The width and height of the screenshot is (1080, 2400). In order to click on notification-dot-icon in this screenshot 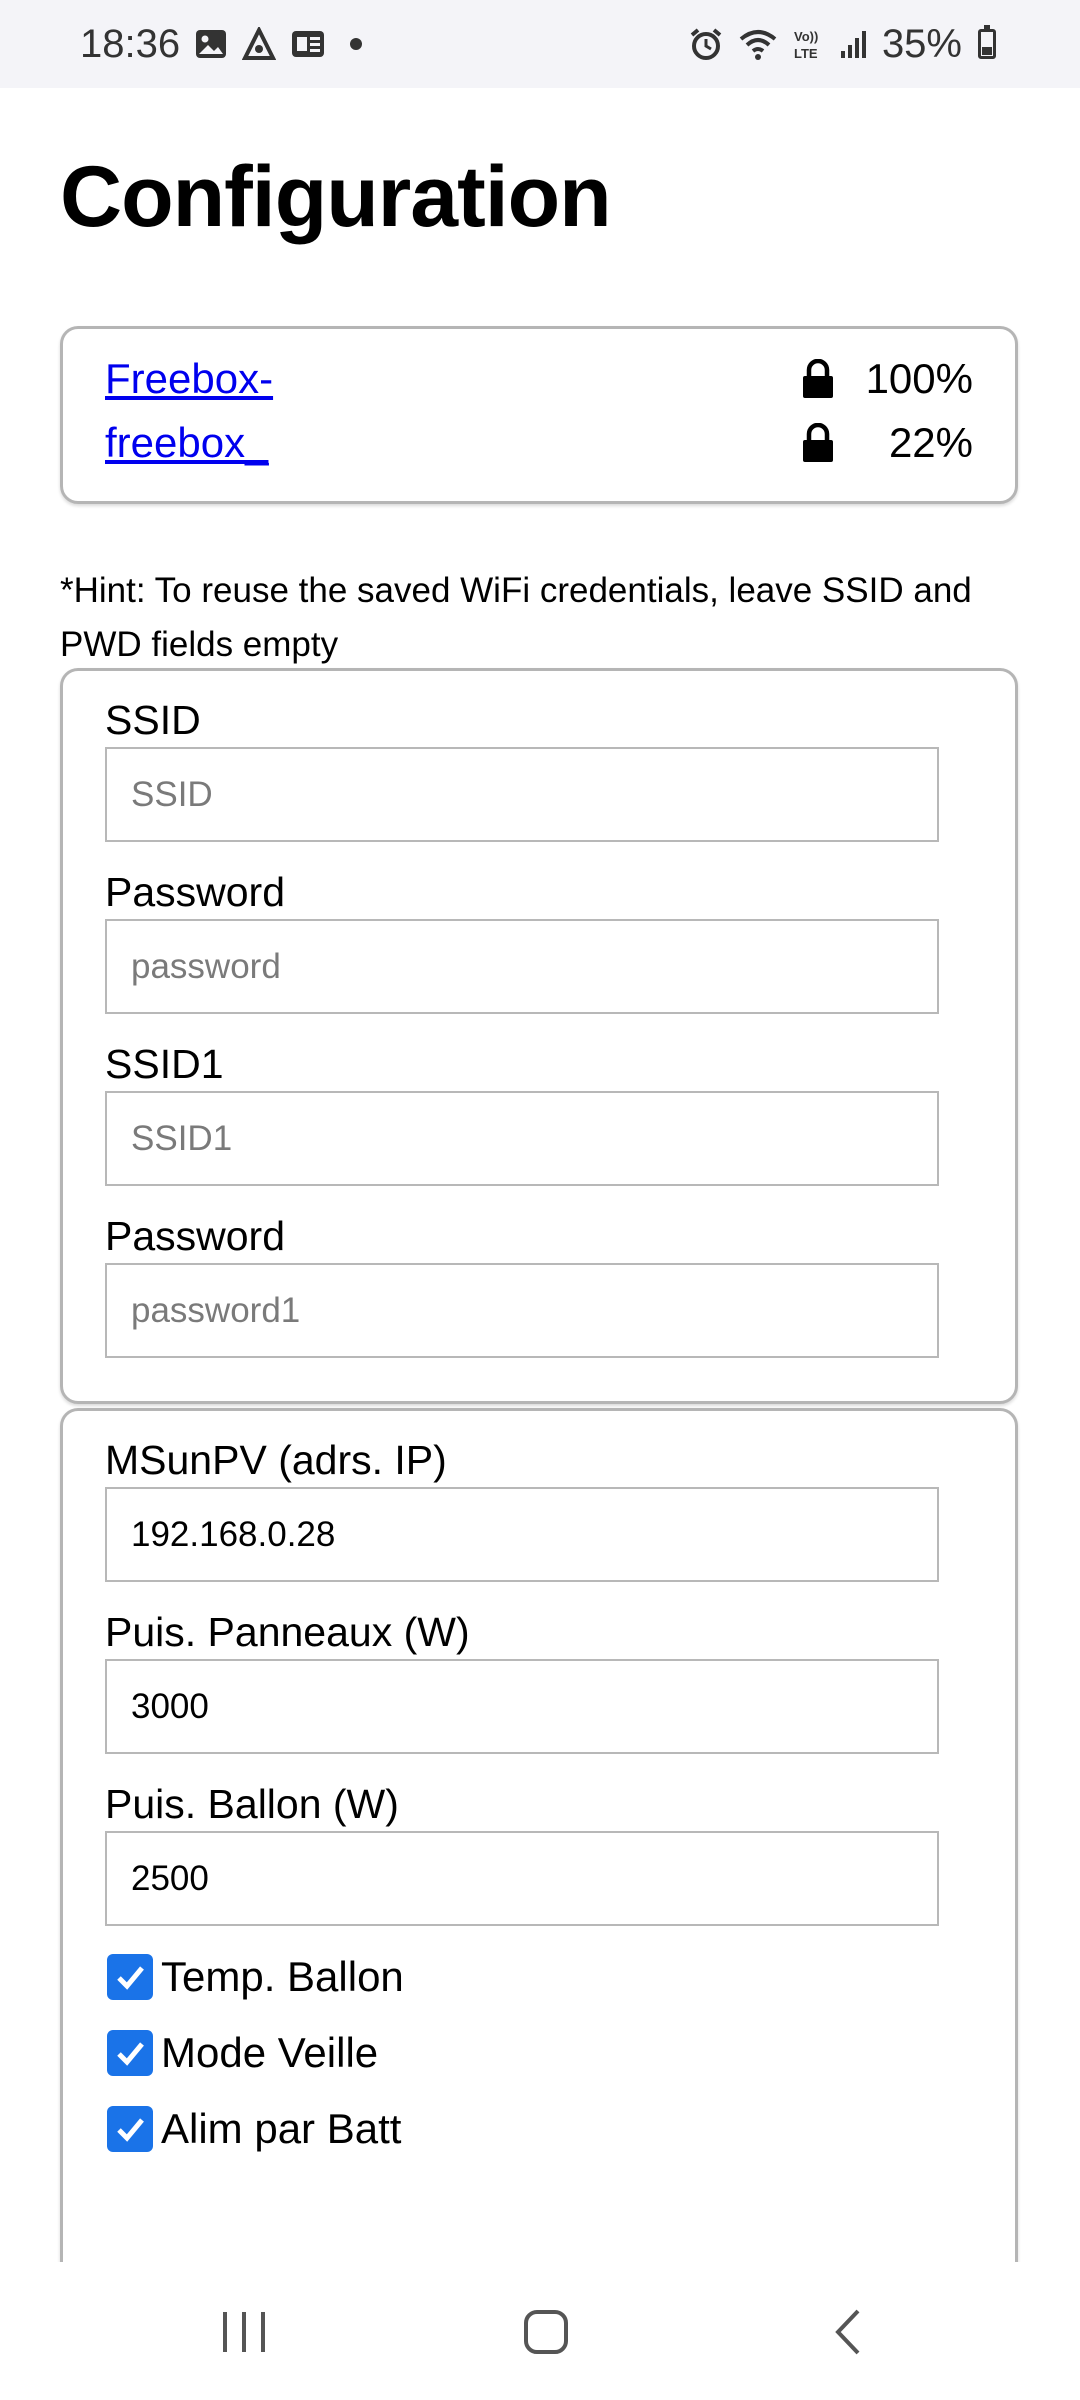, I will do `click(356, 44)`.